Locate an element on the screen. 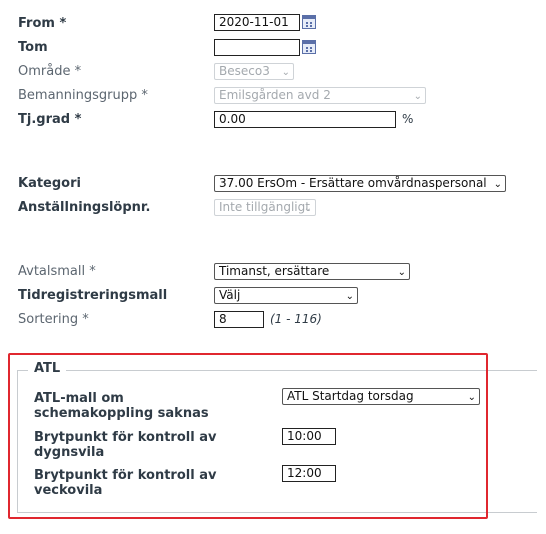 Image resolution: width=546 pixels, height=534 pixels. omrade-select: Beseco3 ⌄ is located at coordinates (254, 71).